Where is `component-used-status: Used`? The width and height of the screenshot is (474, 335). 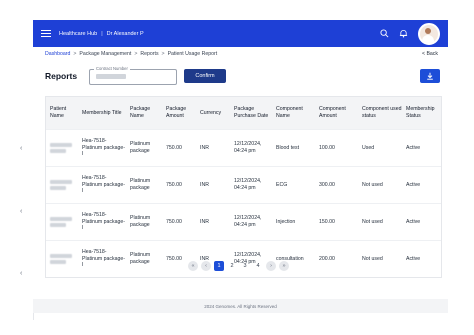
component-used-status: Used is located at coordinates (368, 147).